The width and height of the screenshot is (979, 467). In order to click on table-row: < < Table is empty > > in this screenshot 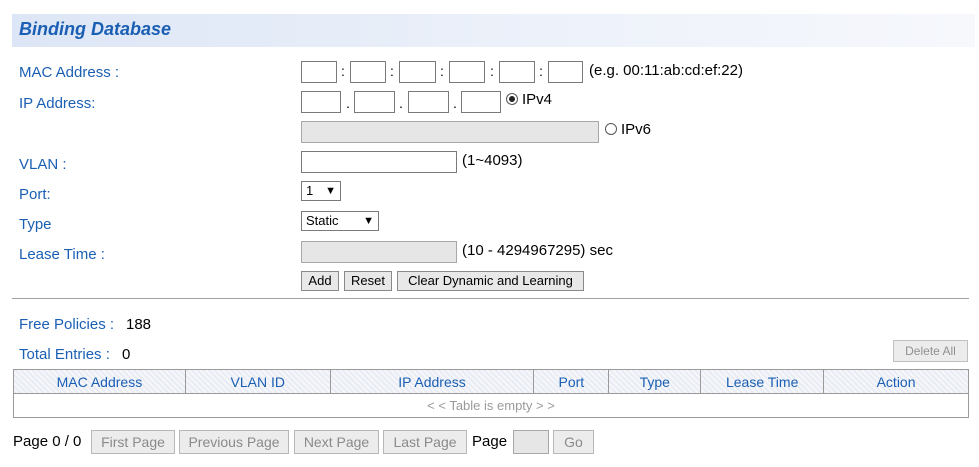, I will do `click(491, 405)`.